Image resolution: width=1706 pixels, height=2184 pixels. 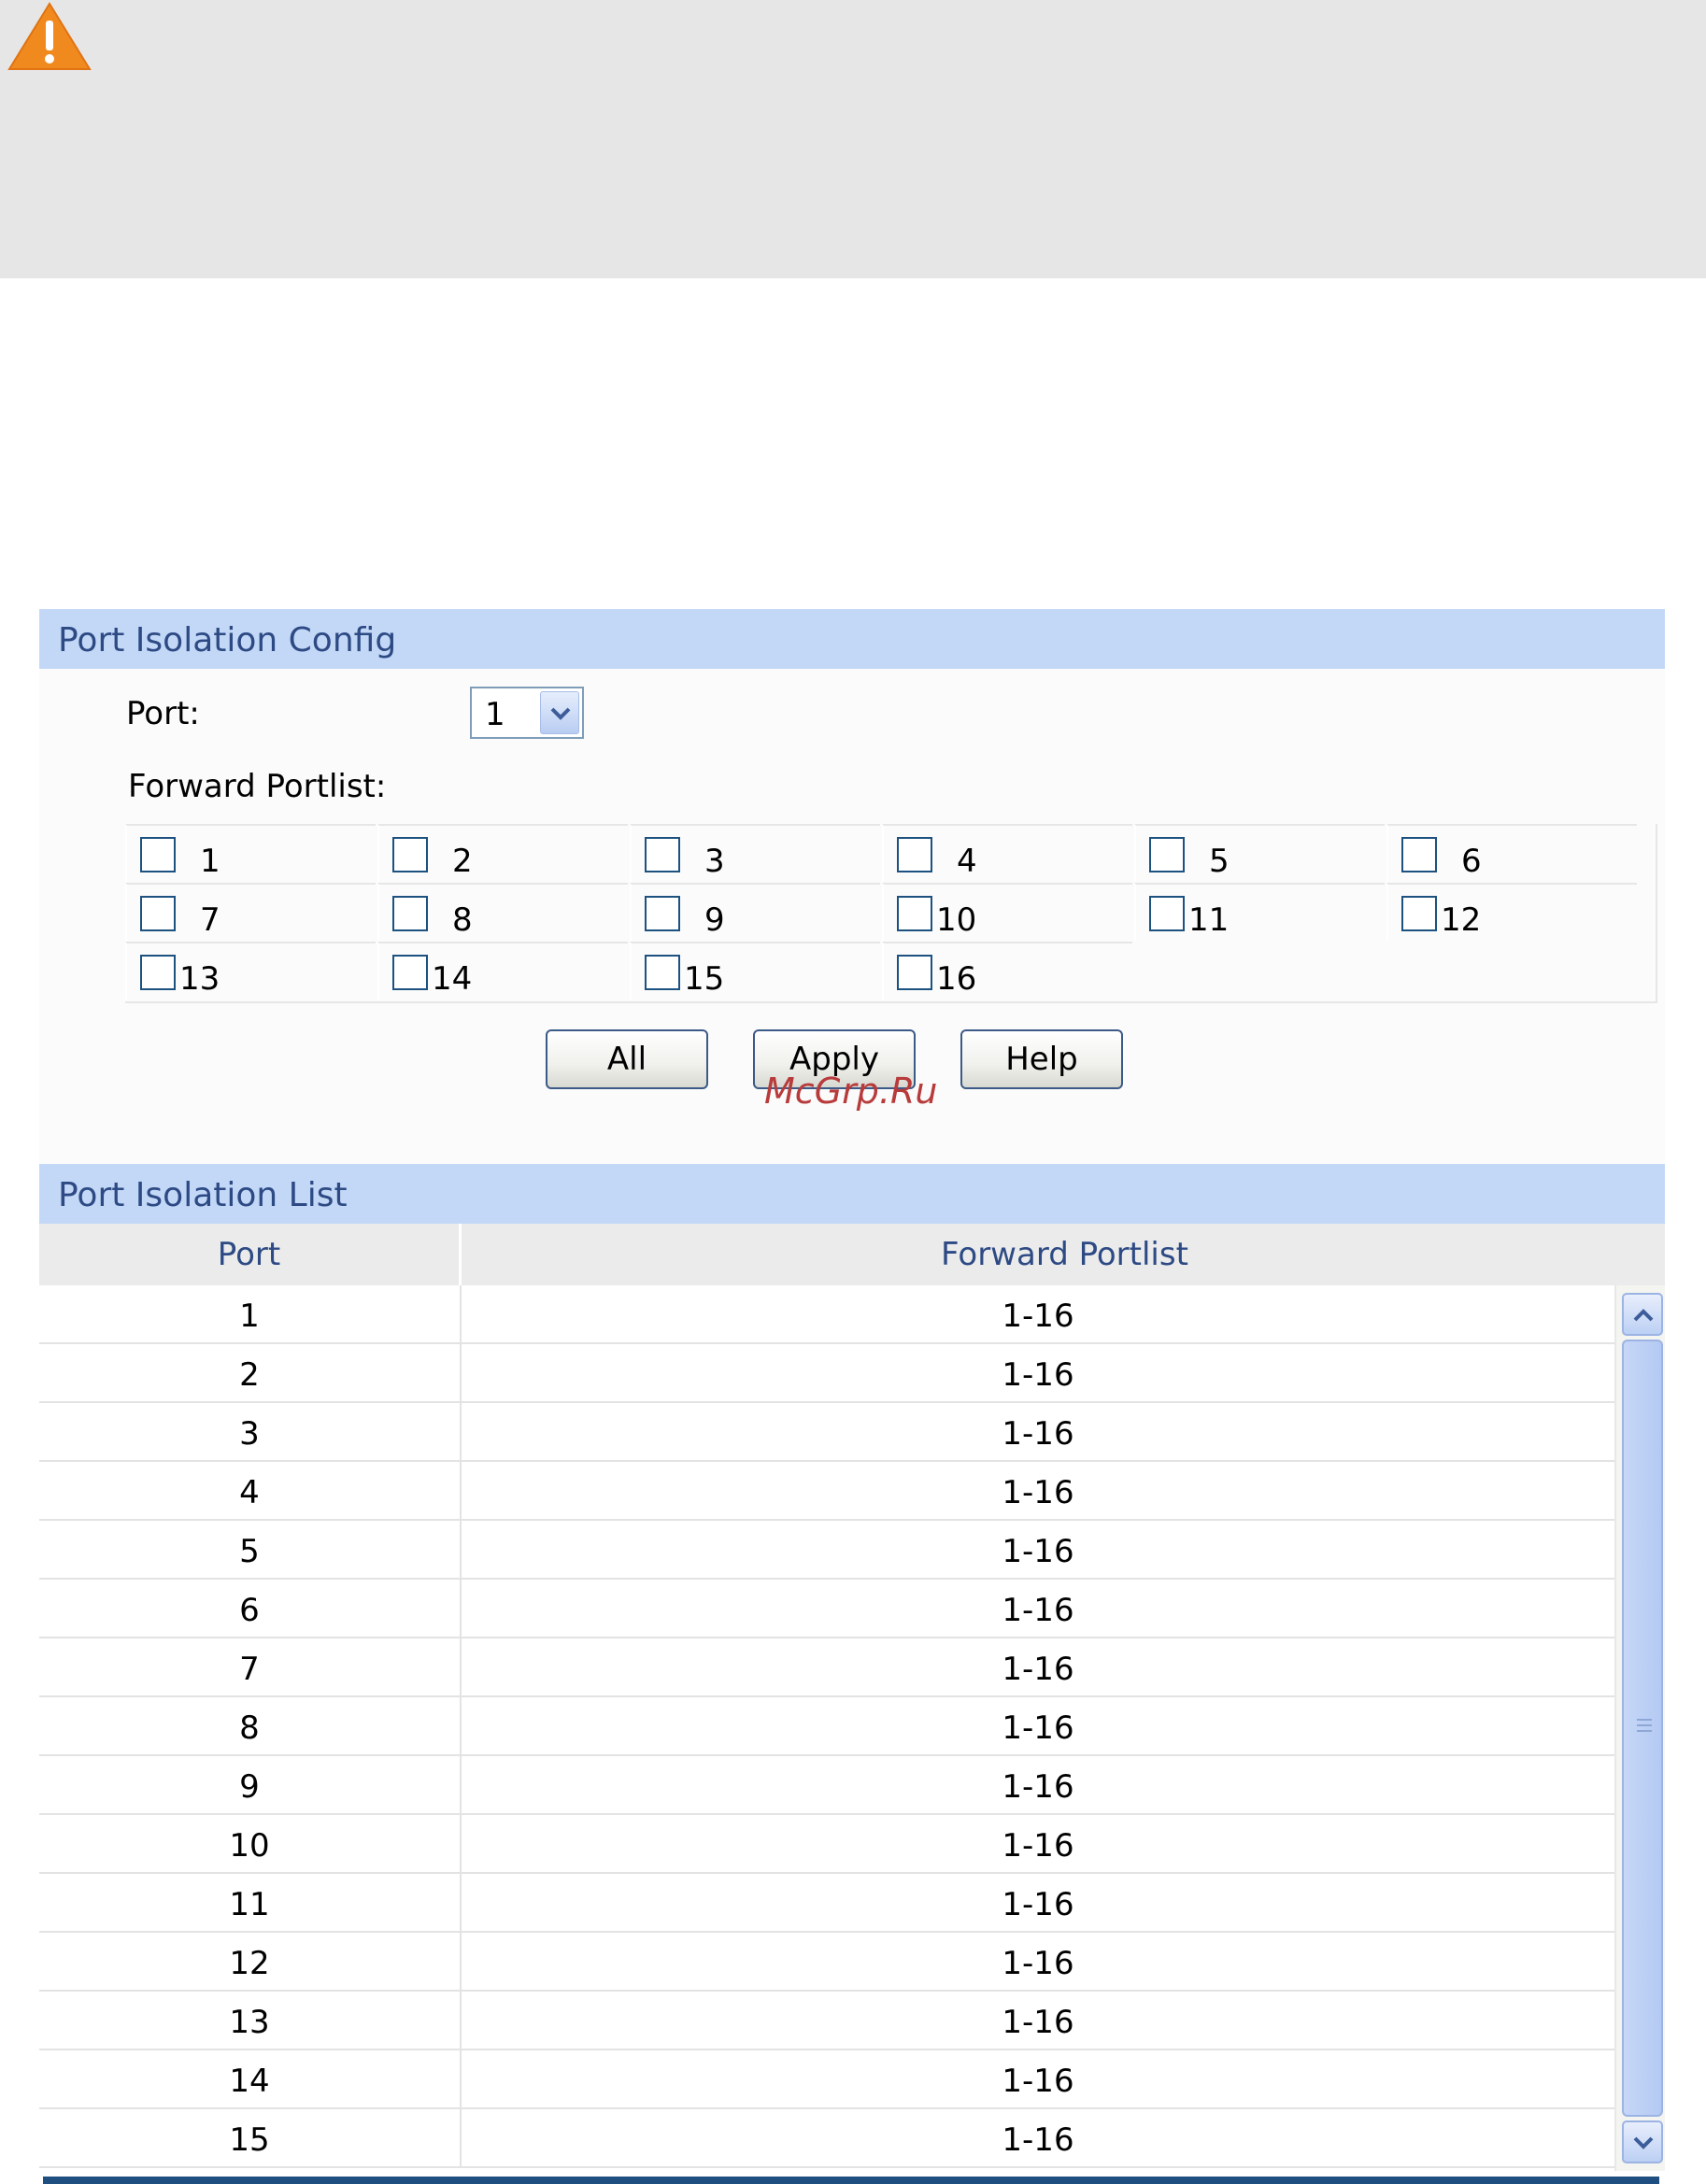 I want to click on grip-icon, so click(x=1645, y=1725).